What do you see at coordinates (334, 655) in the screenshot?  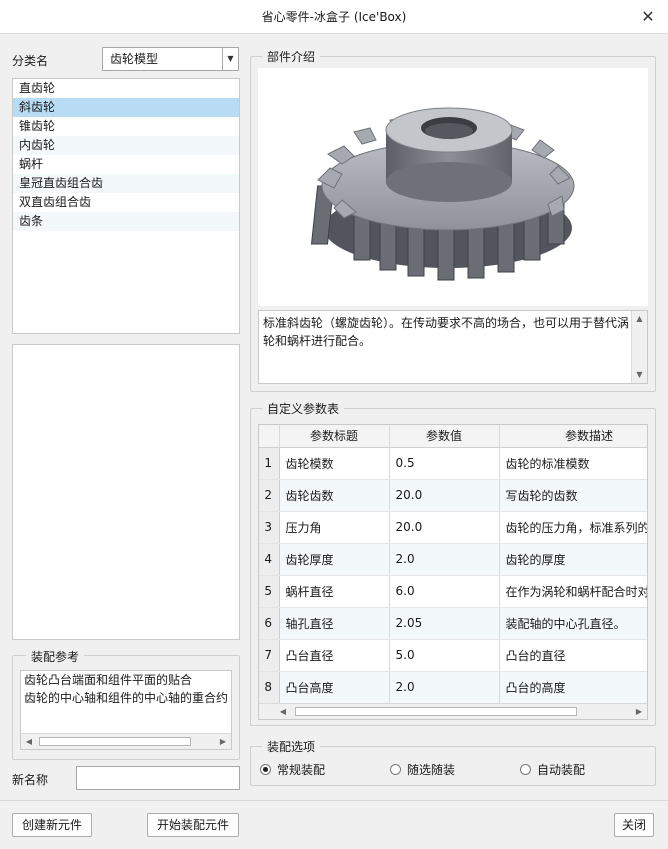 I see `param-title-cell: 凸台直径` at bounding box center [334, 655].